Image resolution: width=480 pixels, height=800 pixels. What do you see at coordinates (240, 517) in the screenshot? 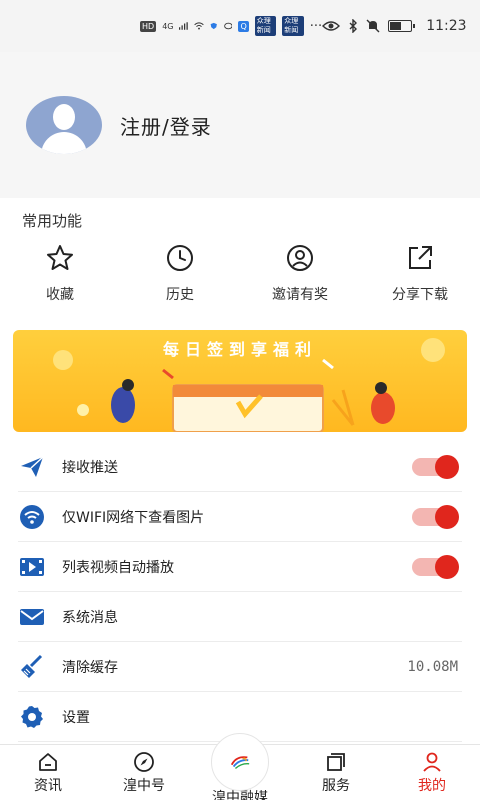
I see `wifi-only-images-row: 仅WIFI网络下查看图片` at bounding box center [240, 517].